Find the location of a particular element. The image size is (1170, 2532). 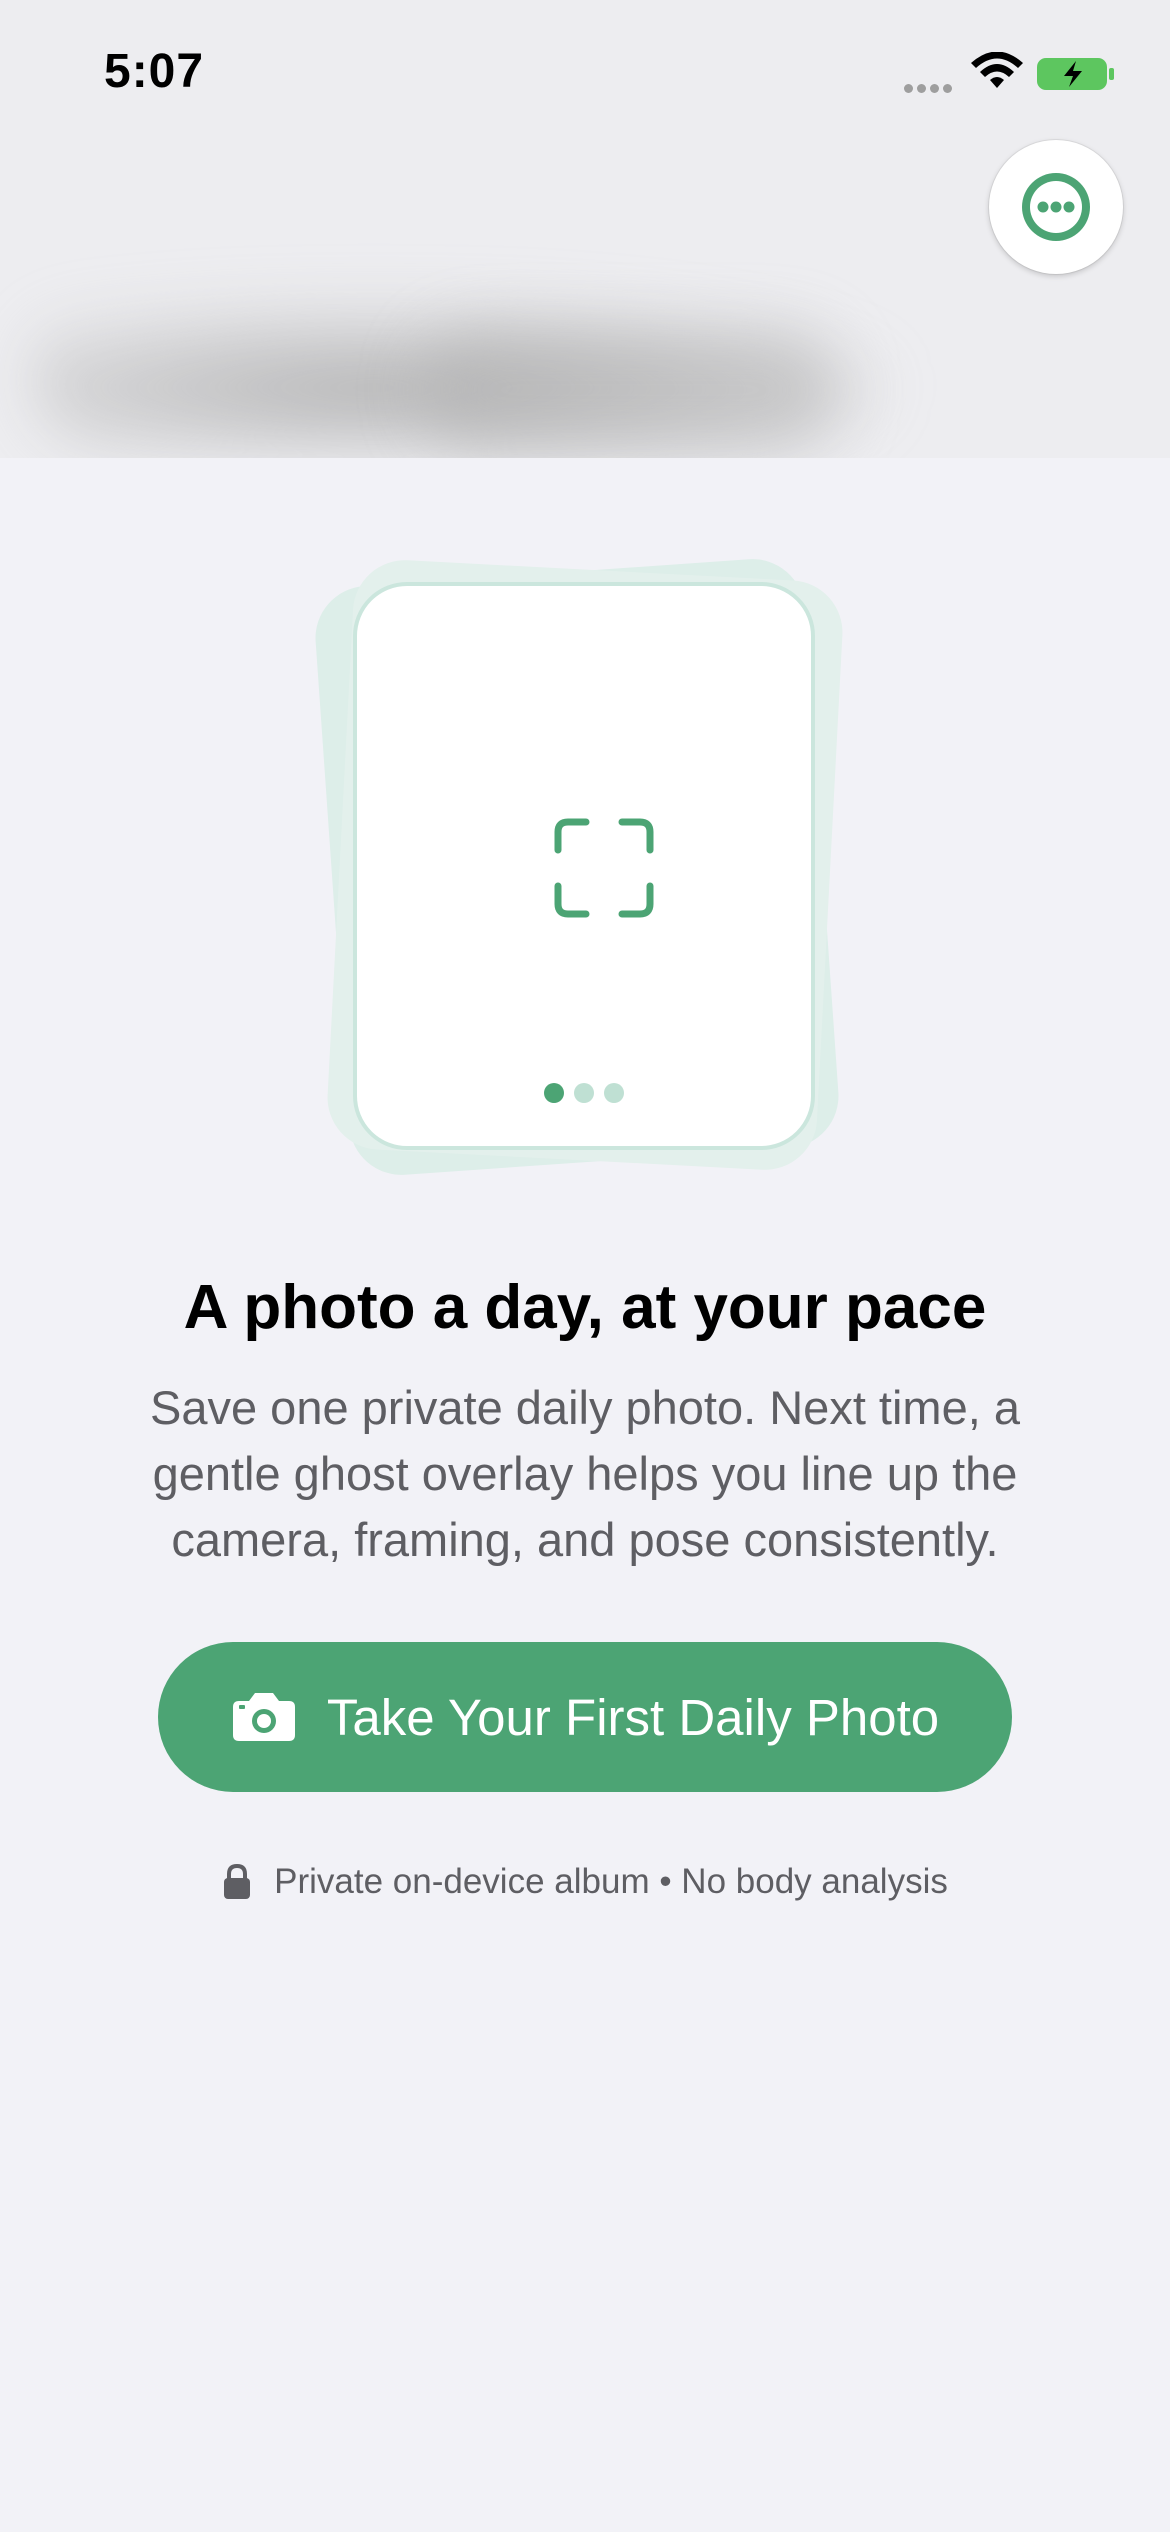

page-indicator is located at coordinates (584, 1093).